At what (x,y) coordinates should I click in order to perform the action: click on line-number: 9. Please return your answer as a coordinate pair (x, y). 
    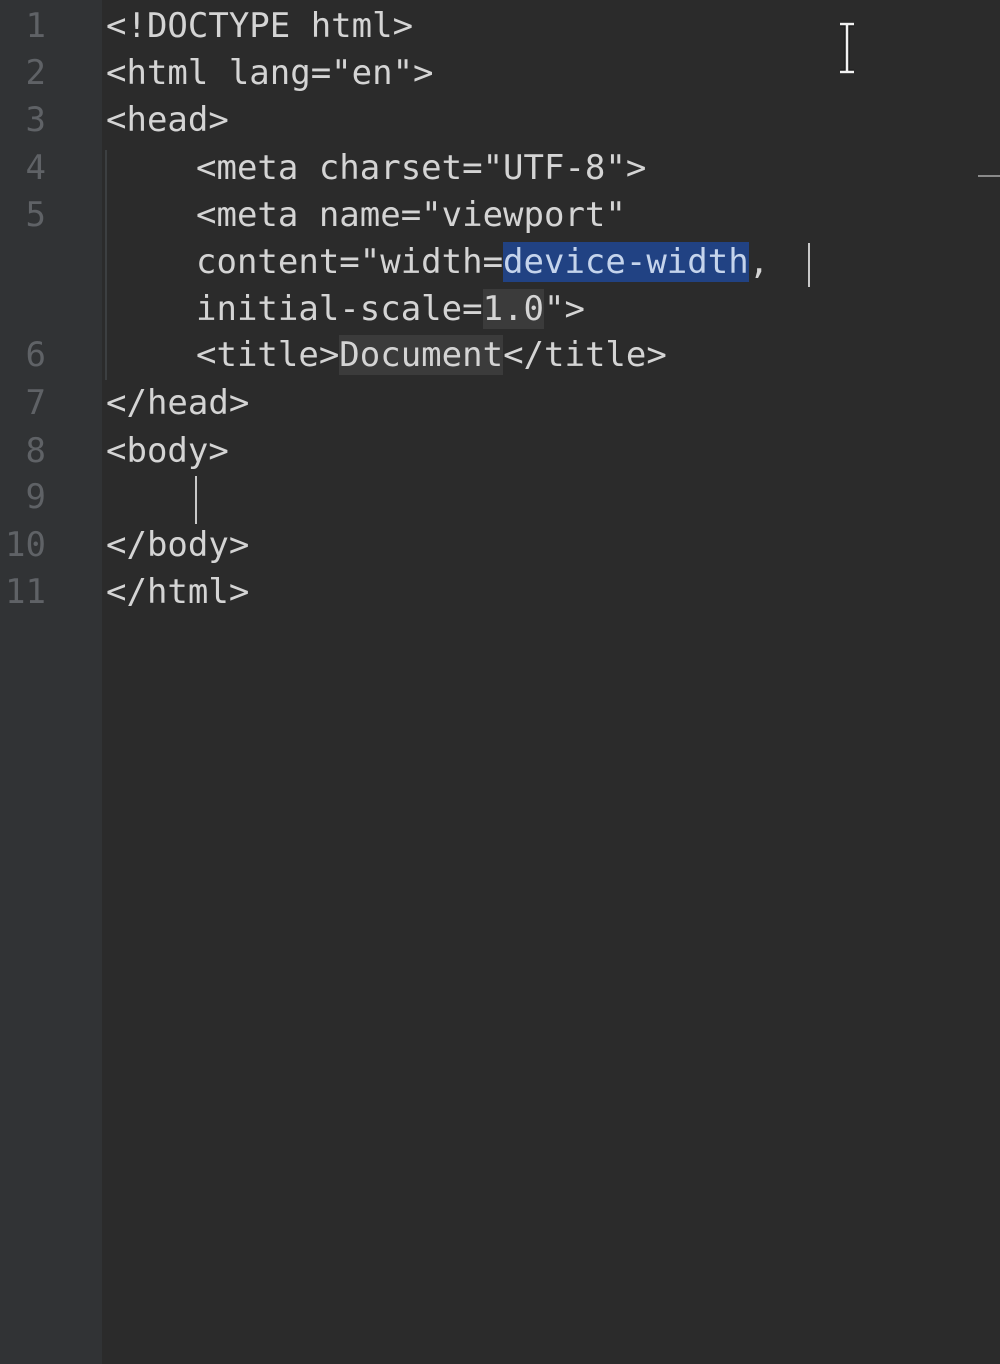
    Looking at the image, I should click on (35, 497).